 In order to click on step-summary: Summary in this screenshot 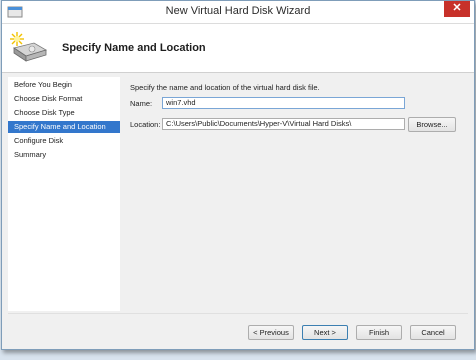, I will do `click(64, 155)`.